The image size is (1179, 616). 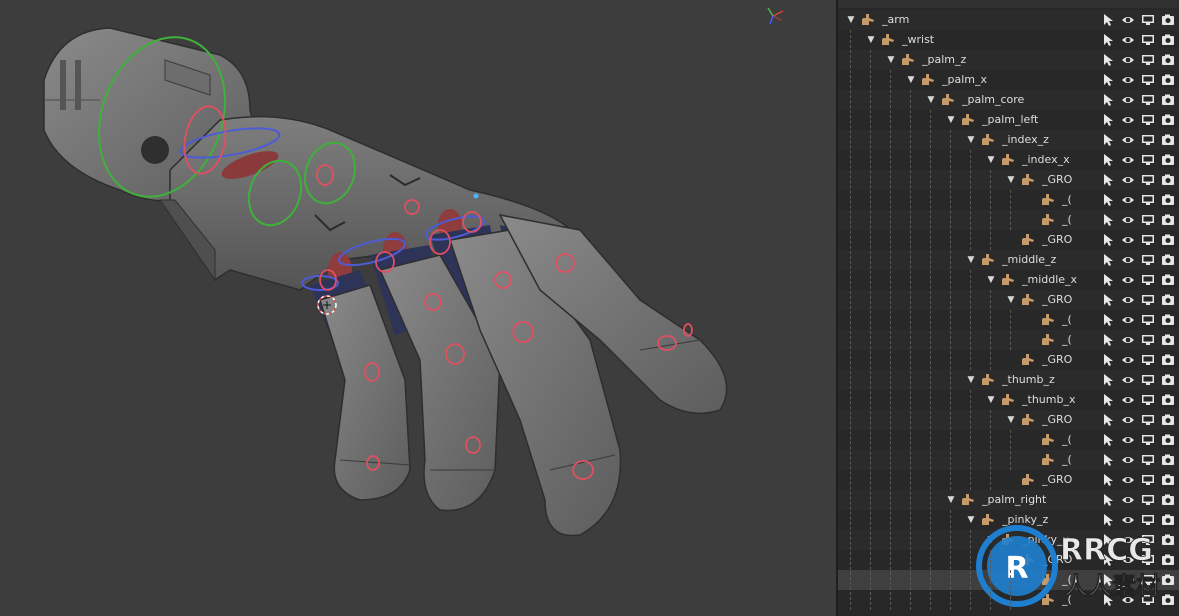 I want to click on outliner-row: ▼ _wrist, so click(x=1008, y=40).